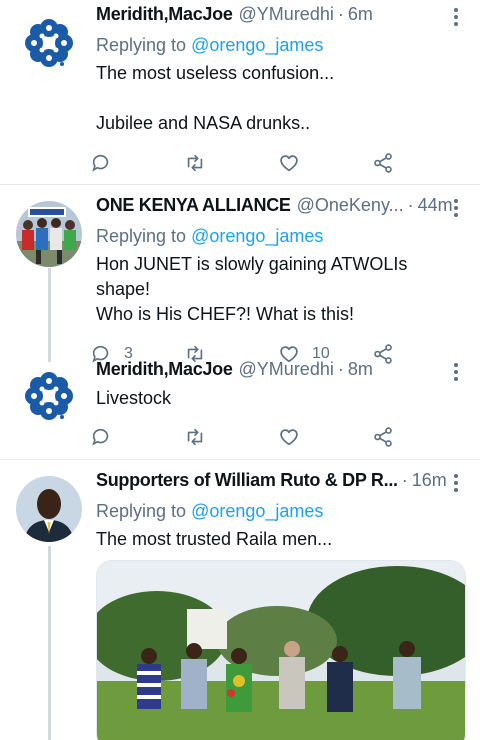 This screenshot has height=740, width=480. I want to click on portrait-avatar-icon, so click(49, 509).